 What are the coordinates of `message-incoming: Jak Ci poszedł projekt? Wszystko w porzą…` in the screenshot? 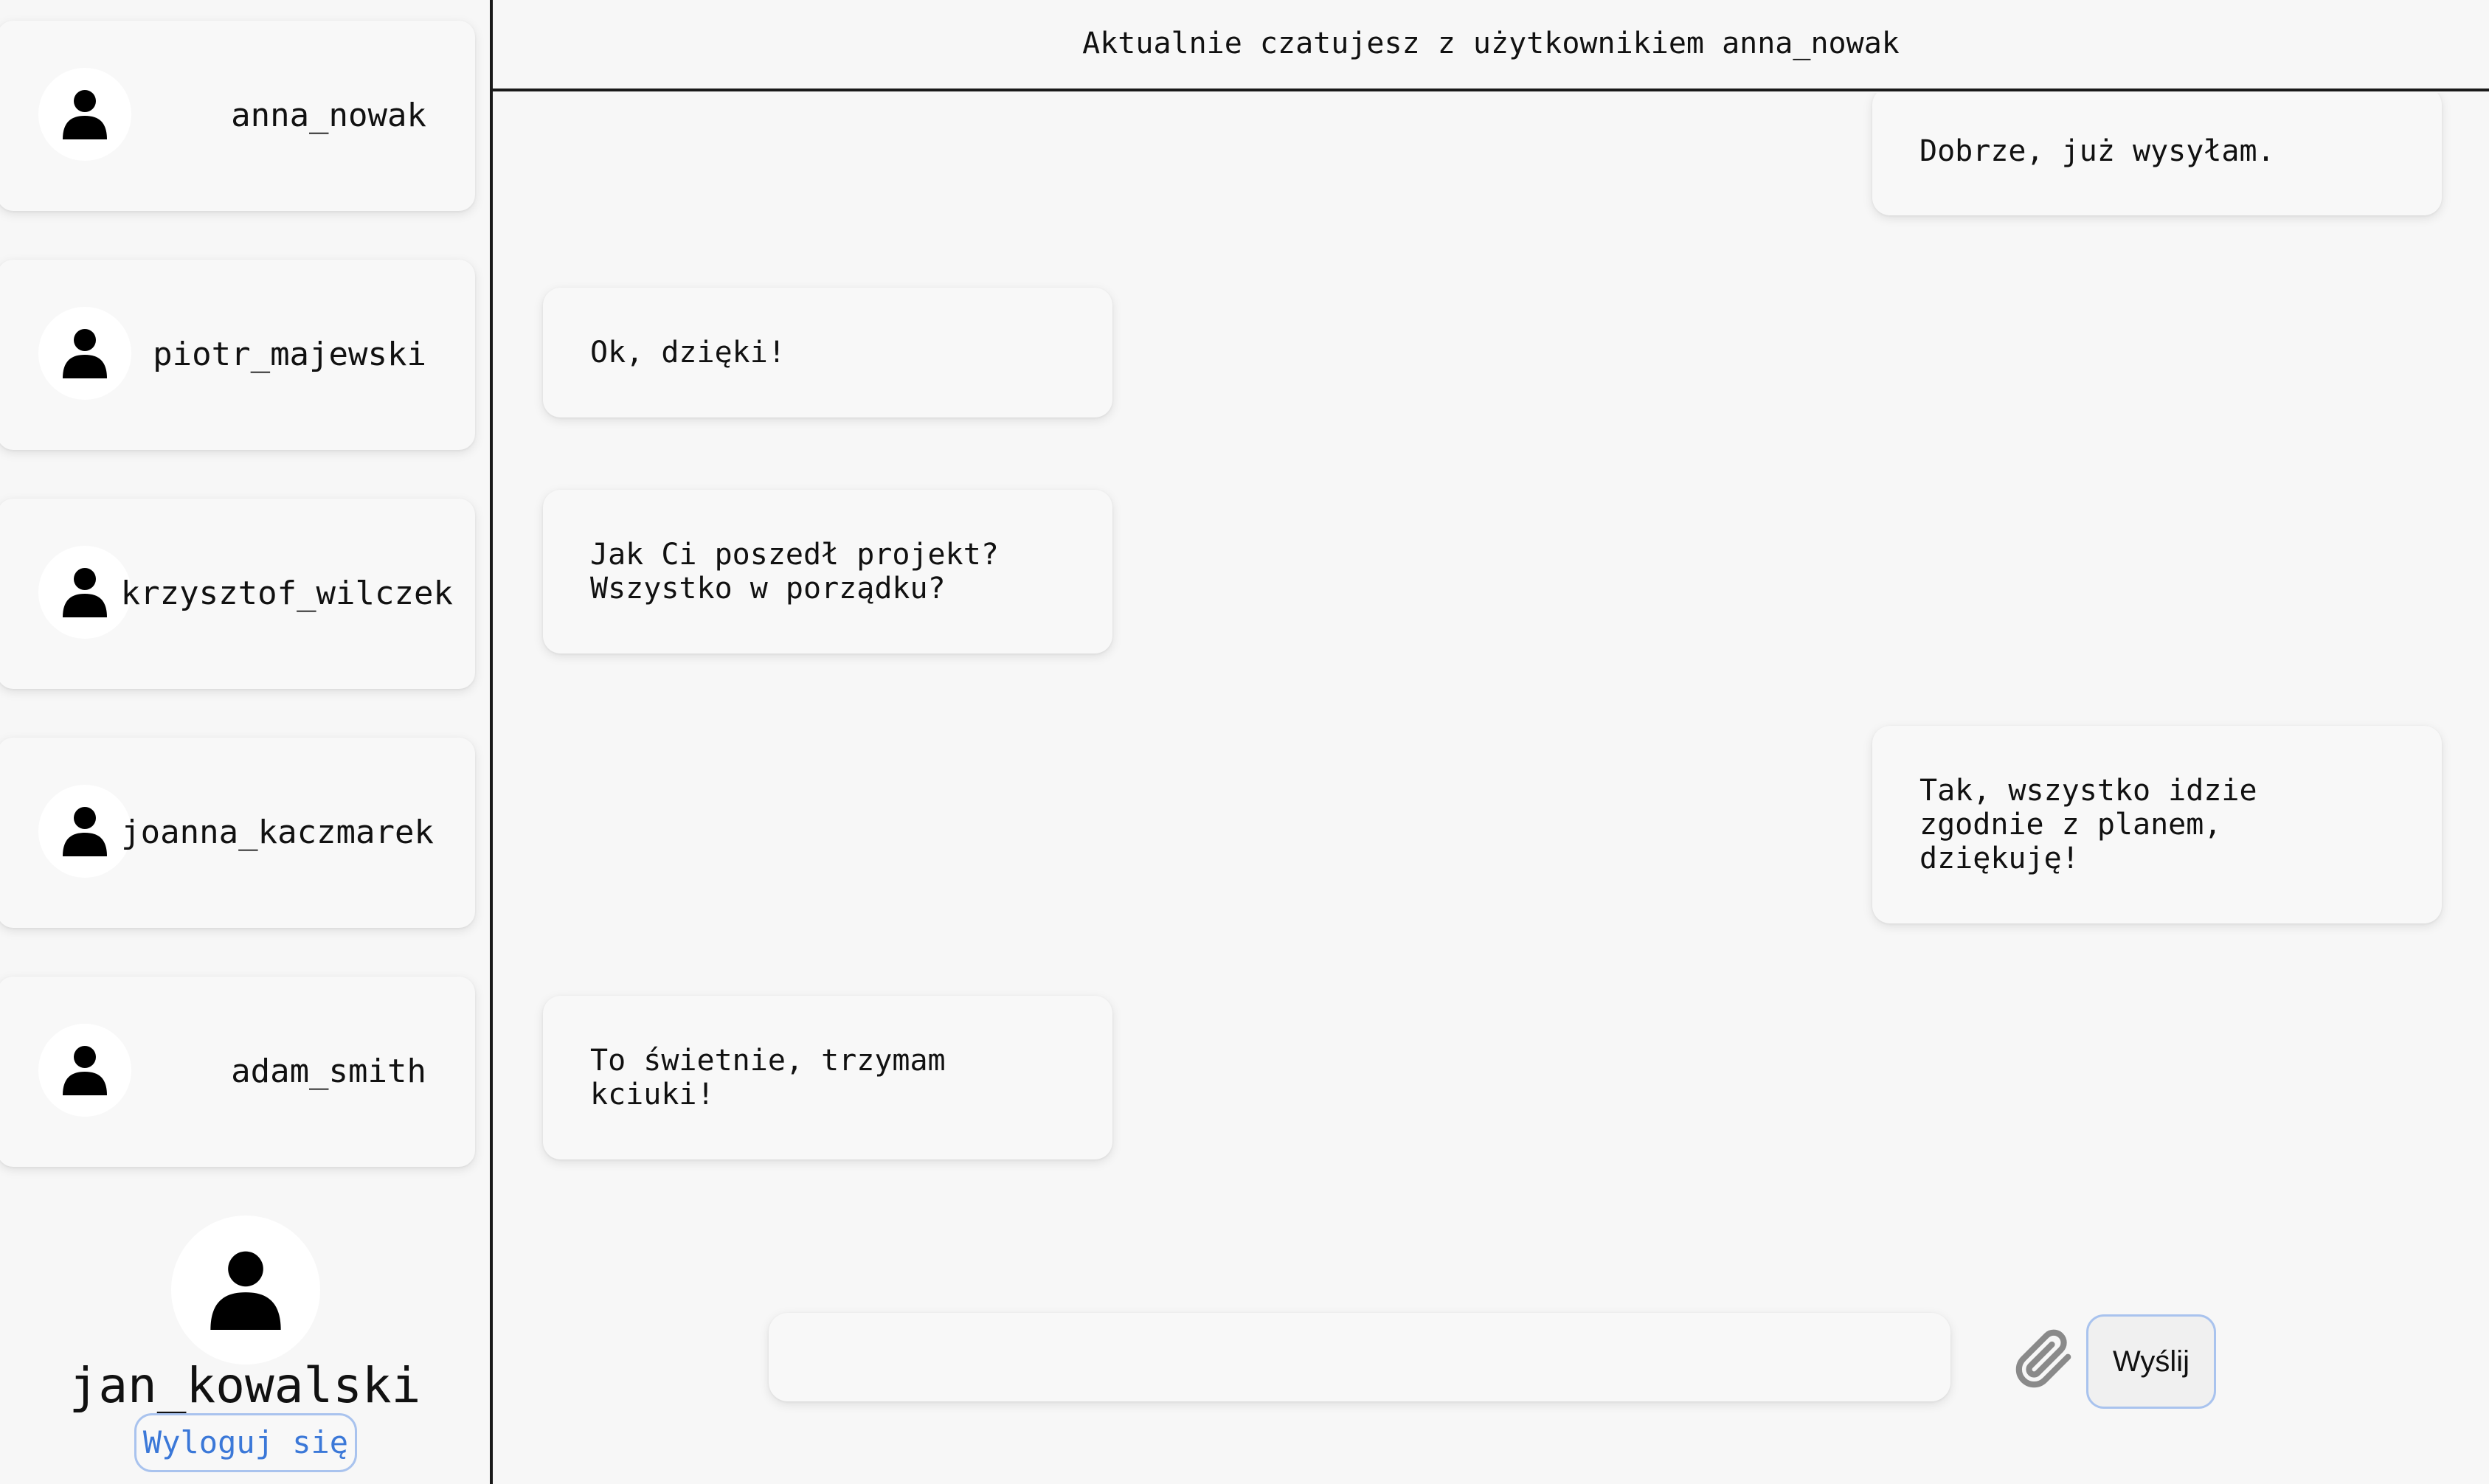 It's located at (828, 571).